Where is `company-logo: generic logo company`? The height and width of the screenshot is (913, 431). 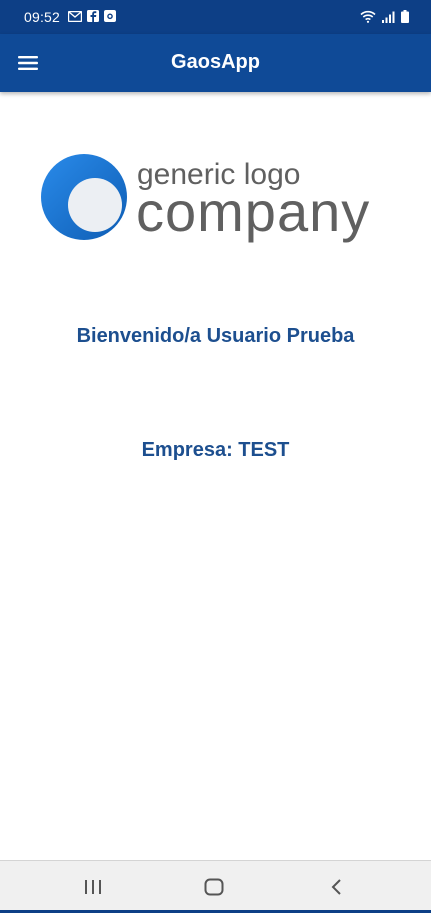 company-logo: generic logo company is located at coordinates (215, 198).